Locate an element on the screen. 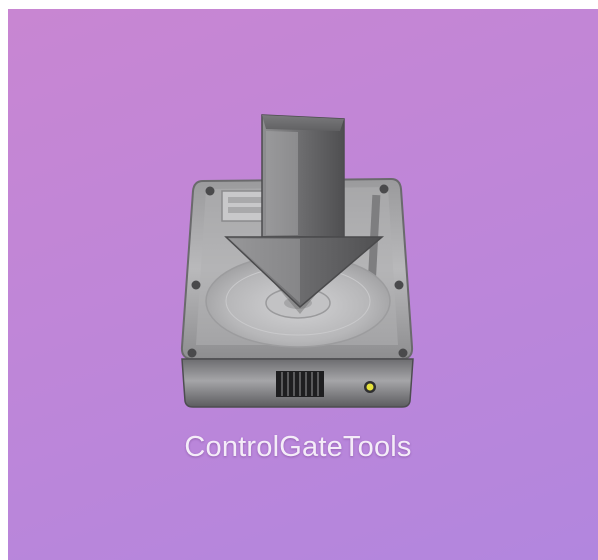  icon-label: ControlGateTools is located at coordinates (298, 447).